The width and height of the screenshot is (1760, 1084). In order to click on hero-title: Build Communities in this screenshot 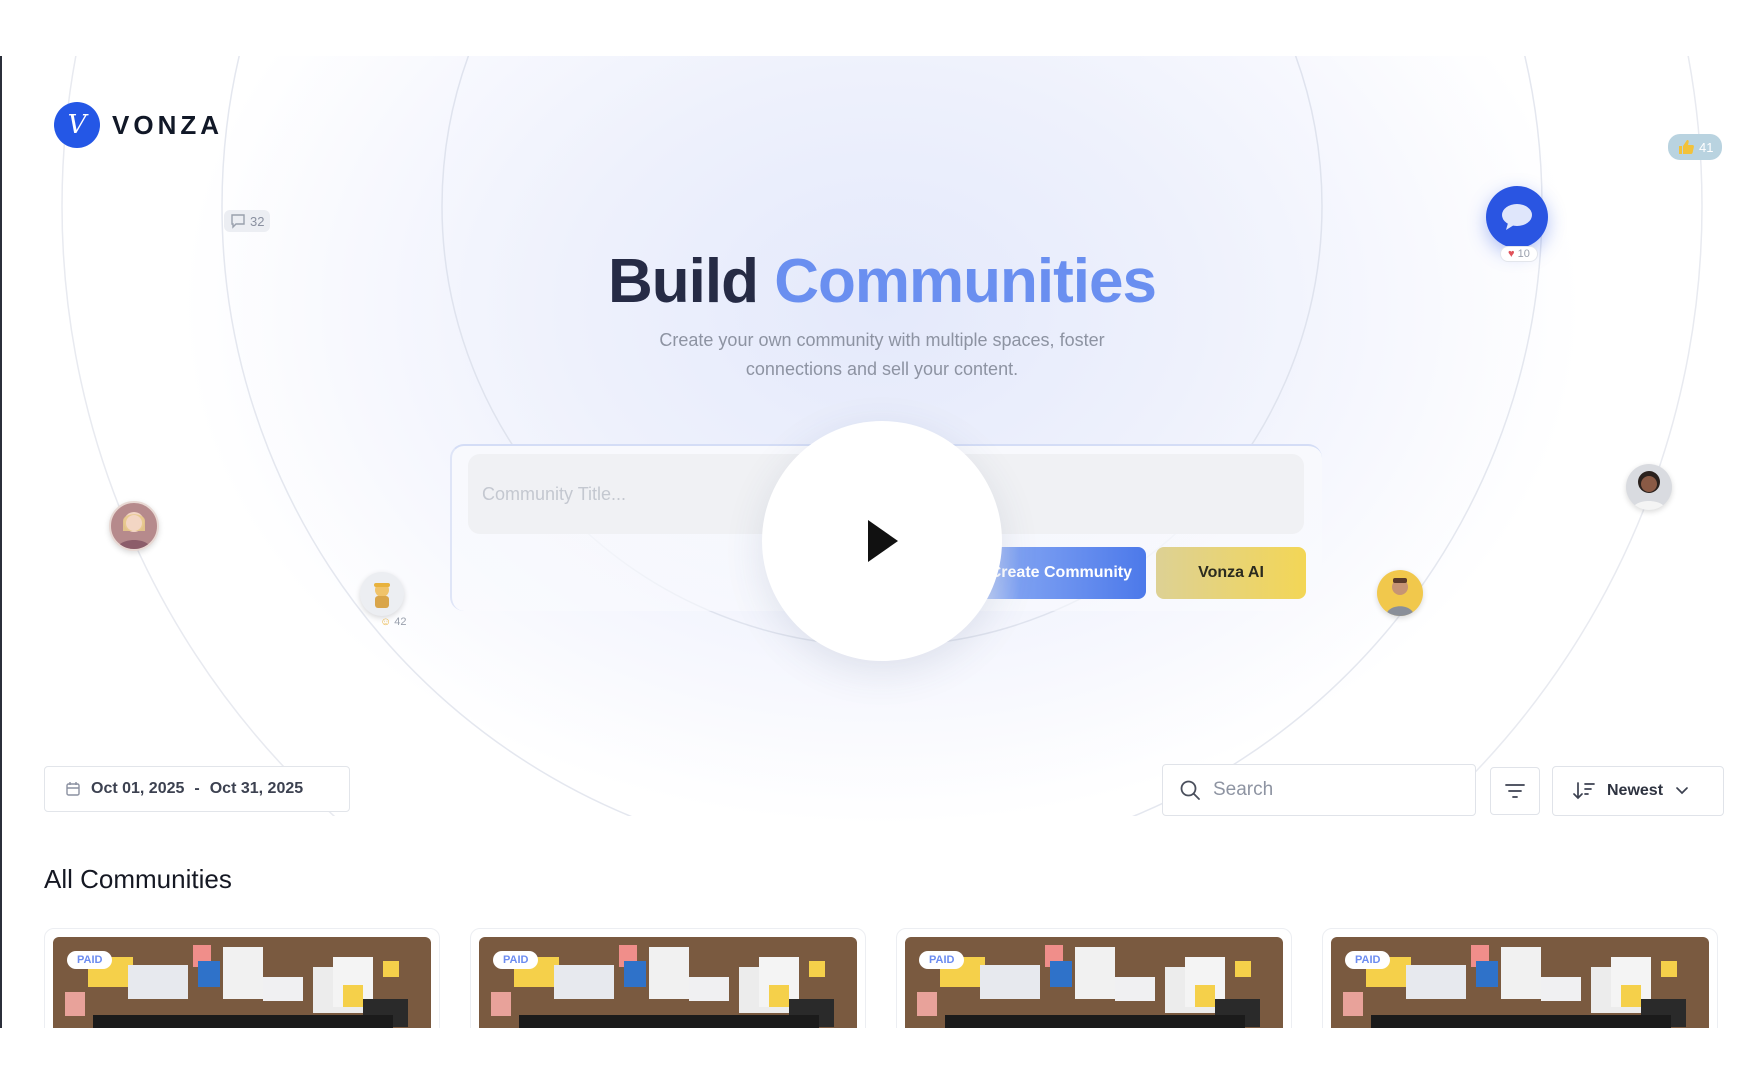, I will do `click(881, 281)`.